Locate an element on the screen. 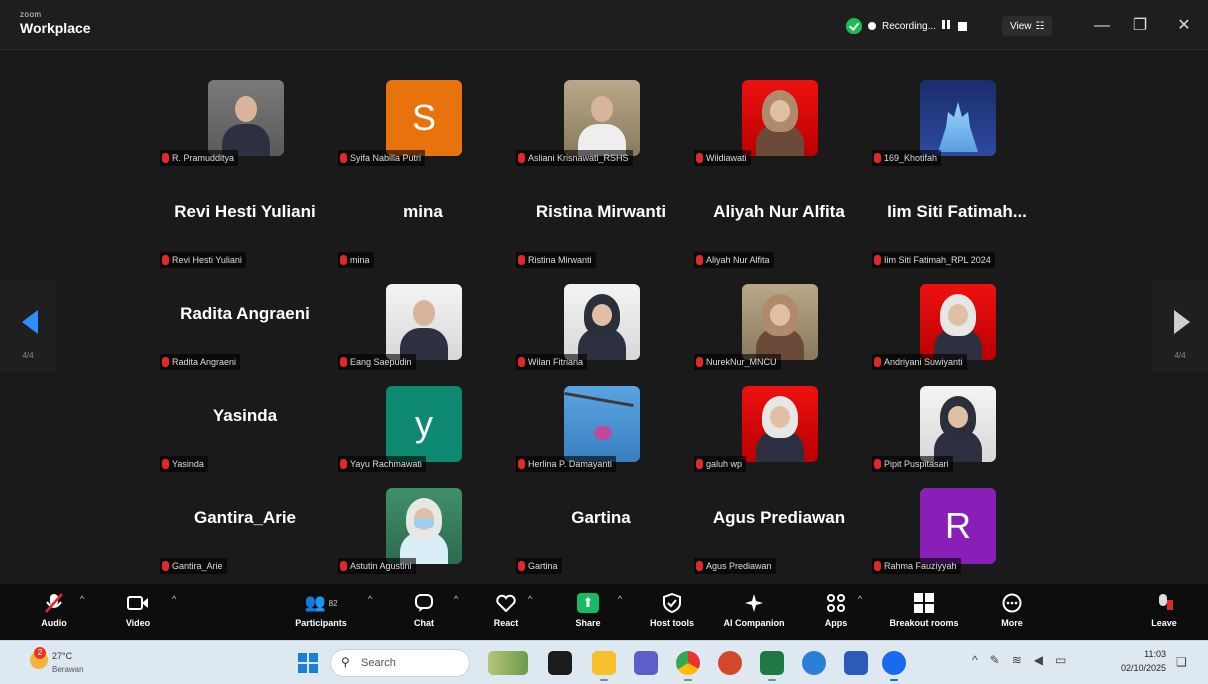 This screenshot has width=1208, height=684. participant-tile: Gartina Gartina is located at coordinates (601, 529).